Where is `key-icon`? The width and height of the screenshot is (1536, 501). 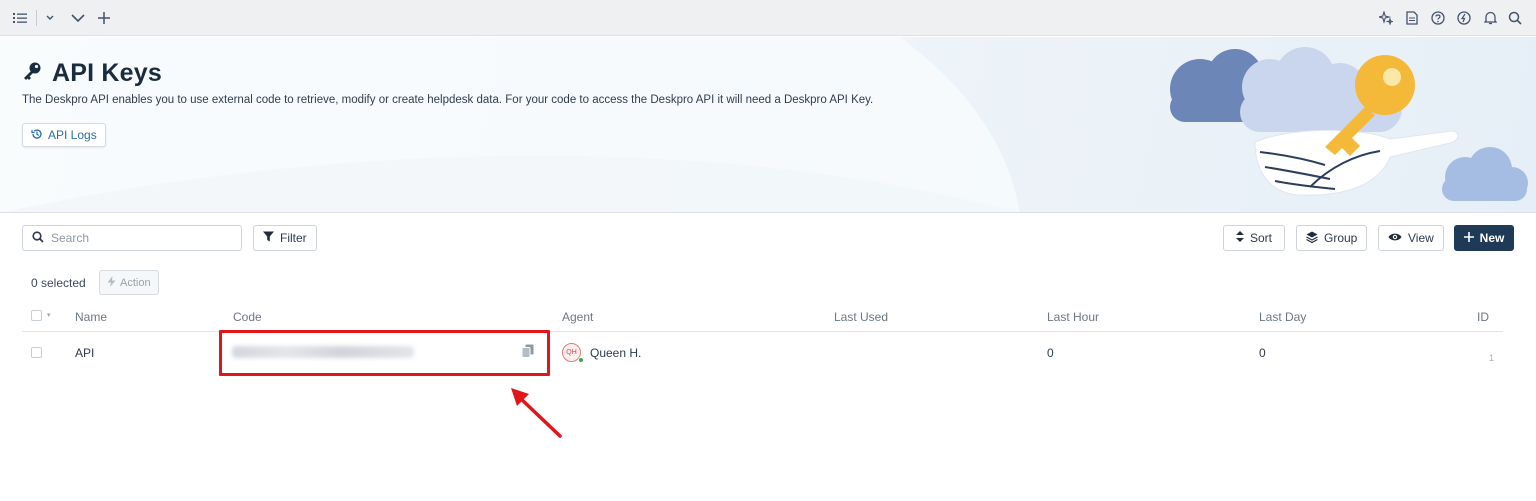 key-icon is located at coordinates (32, 73).